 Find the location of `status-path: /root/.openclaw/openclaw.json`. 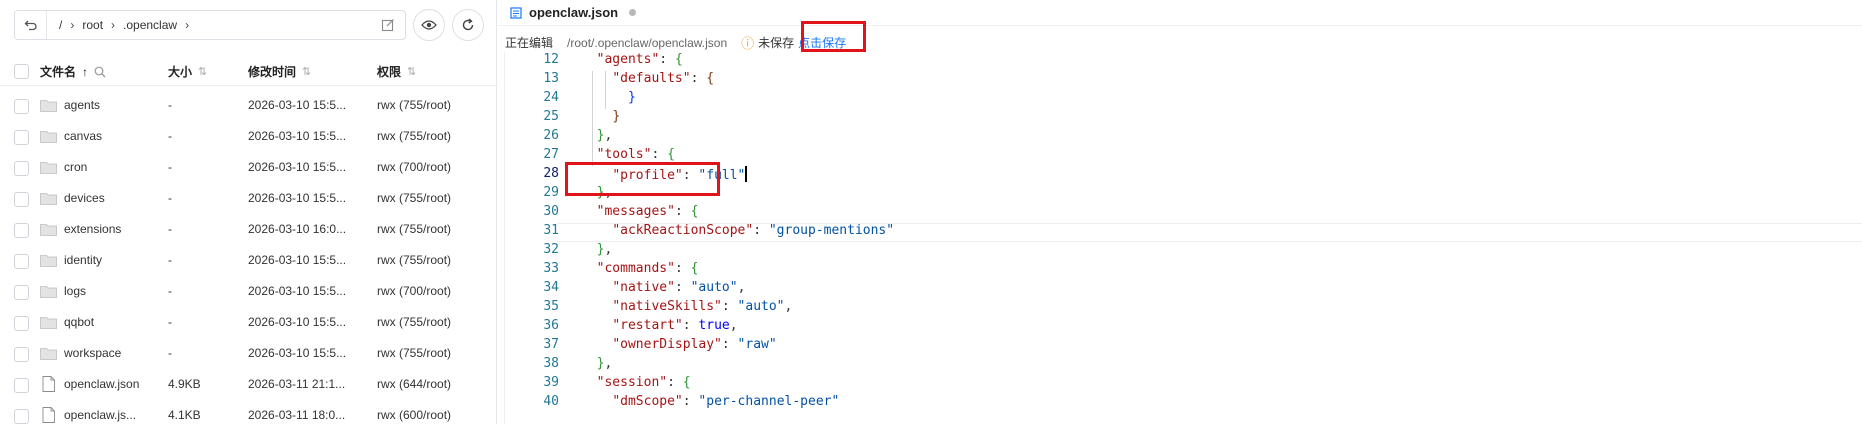

status-path: /root/.openclaw/openclaw.json is located at coordinates (647, 42).